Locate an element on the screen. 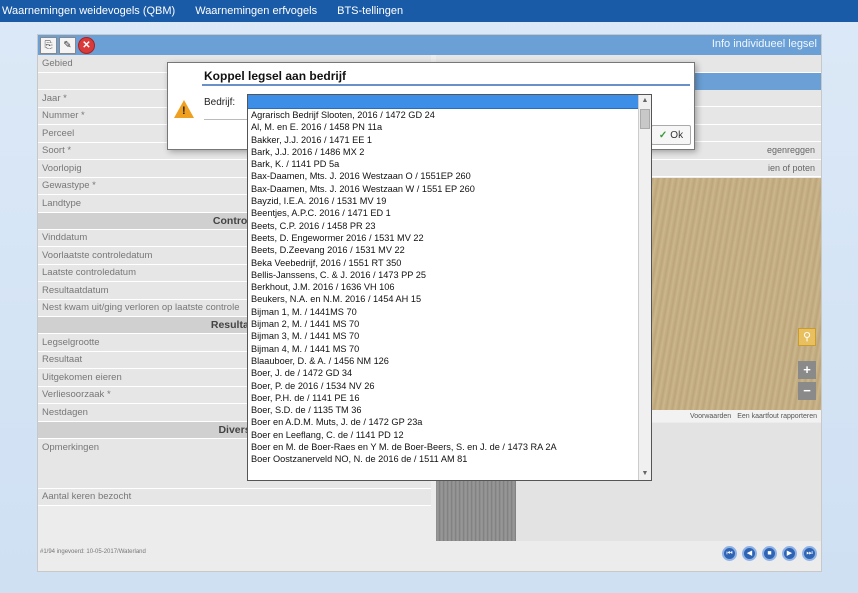 This screenshot has width=858, height=593. dropdown-option: Boer, J. de / 1472 GD 34 is located at coordinates (443, 373).